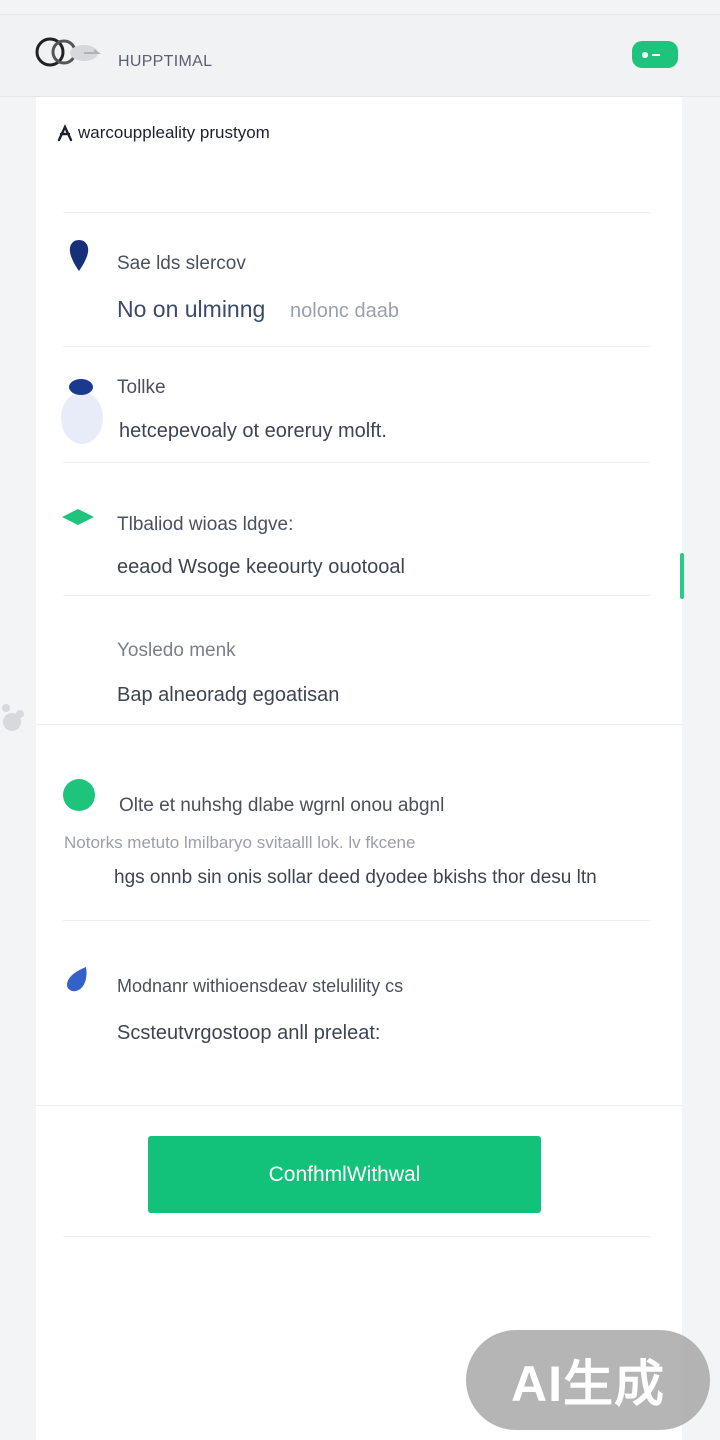  I want to click on item-title: Tollke, so click(141, 387).